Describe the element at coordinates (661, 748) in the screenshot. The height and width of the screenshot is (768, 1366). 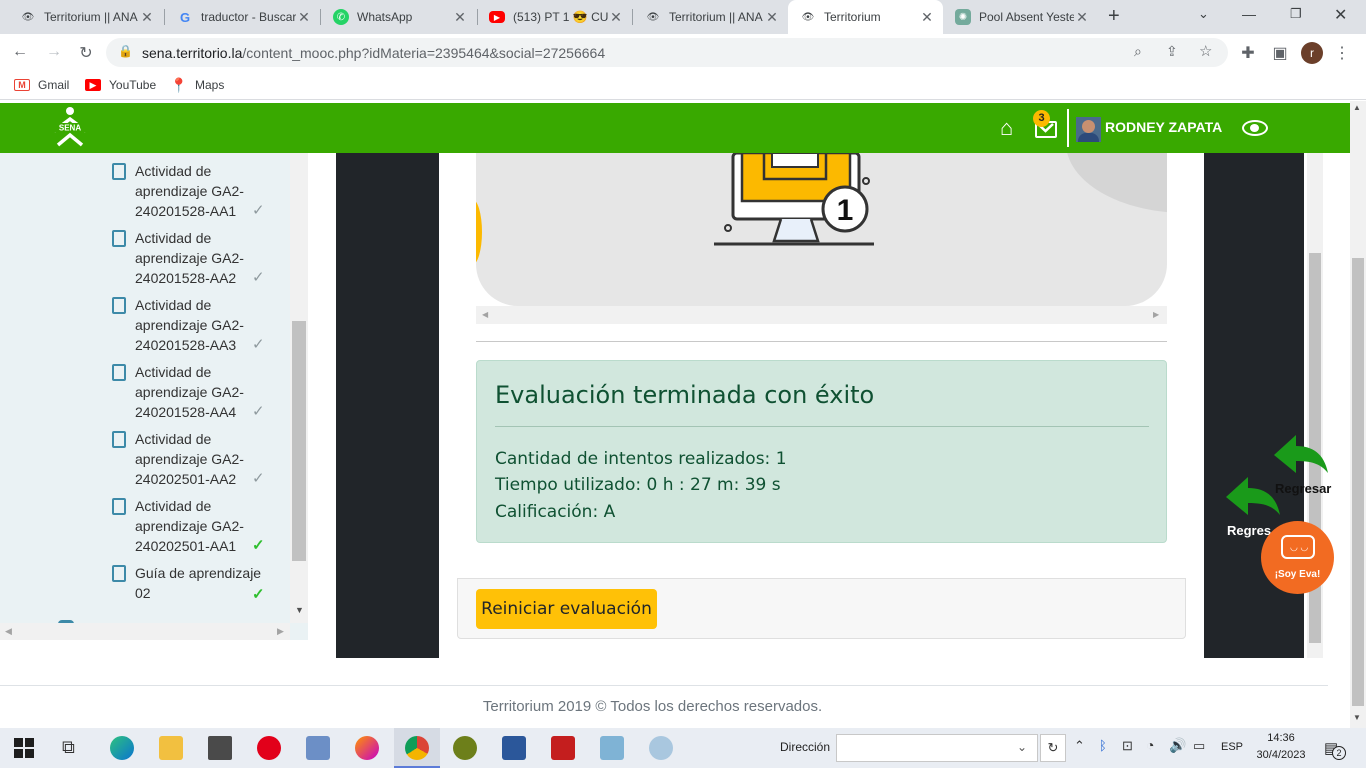
I see `paint-icon` at that location.